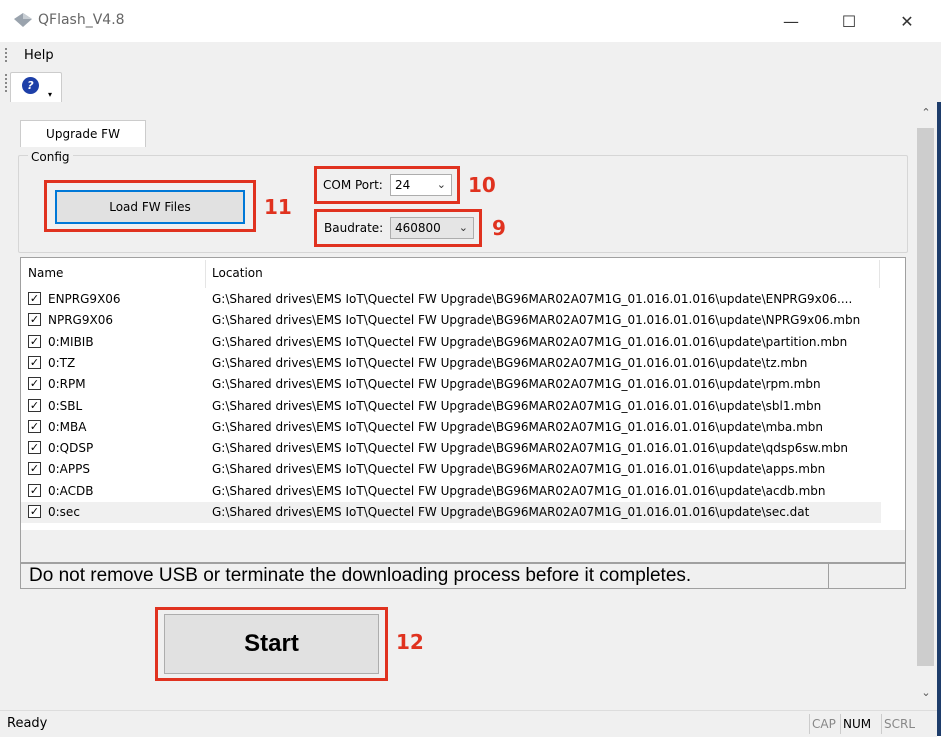 Image resolution: width=941 pixels, height=737 pixels. What do you see at coordinates (67, 384) in the screenshot?
I see `row-name: 0:RPM` at bounding box center [67, 384].